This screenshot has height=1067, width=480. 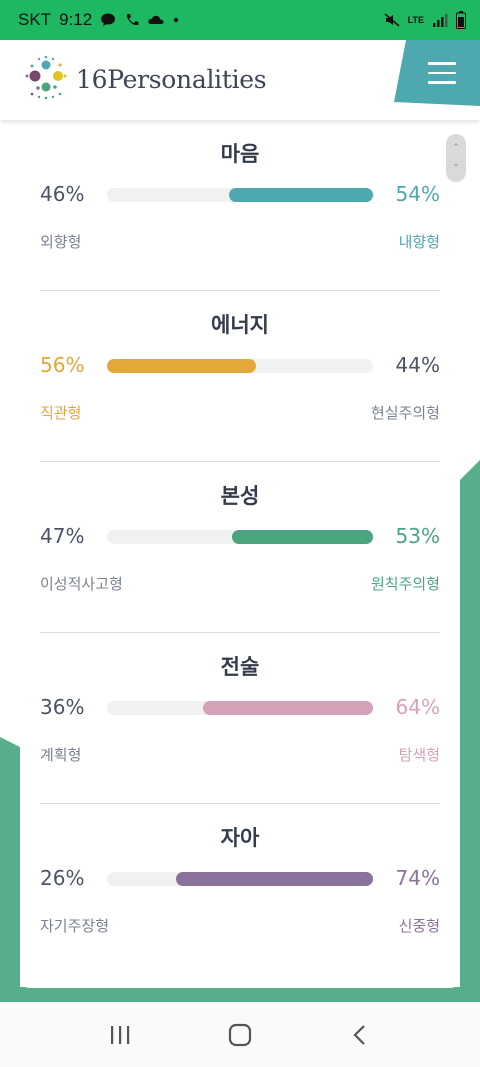 I want to click on left-percent: 36%, so click(x=62, y=707).